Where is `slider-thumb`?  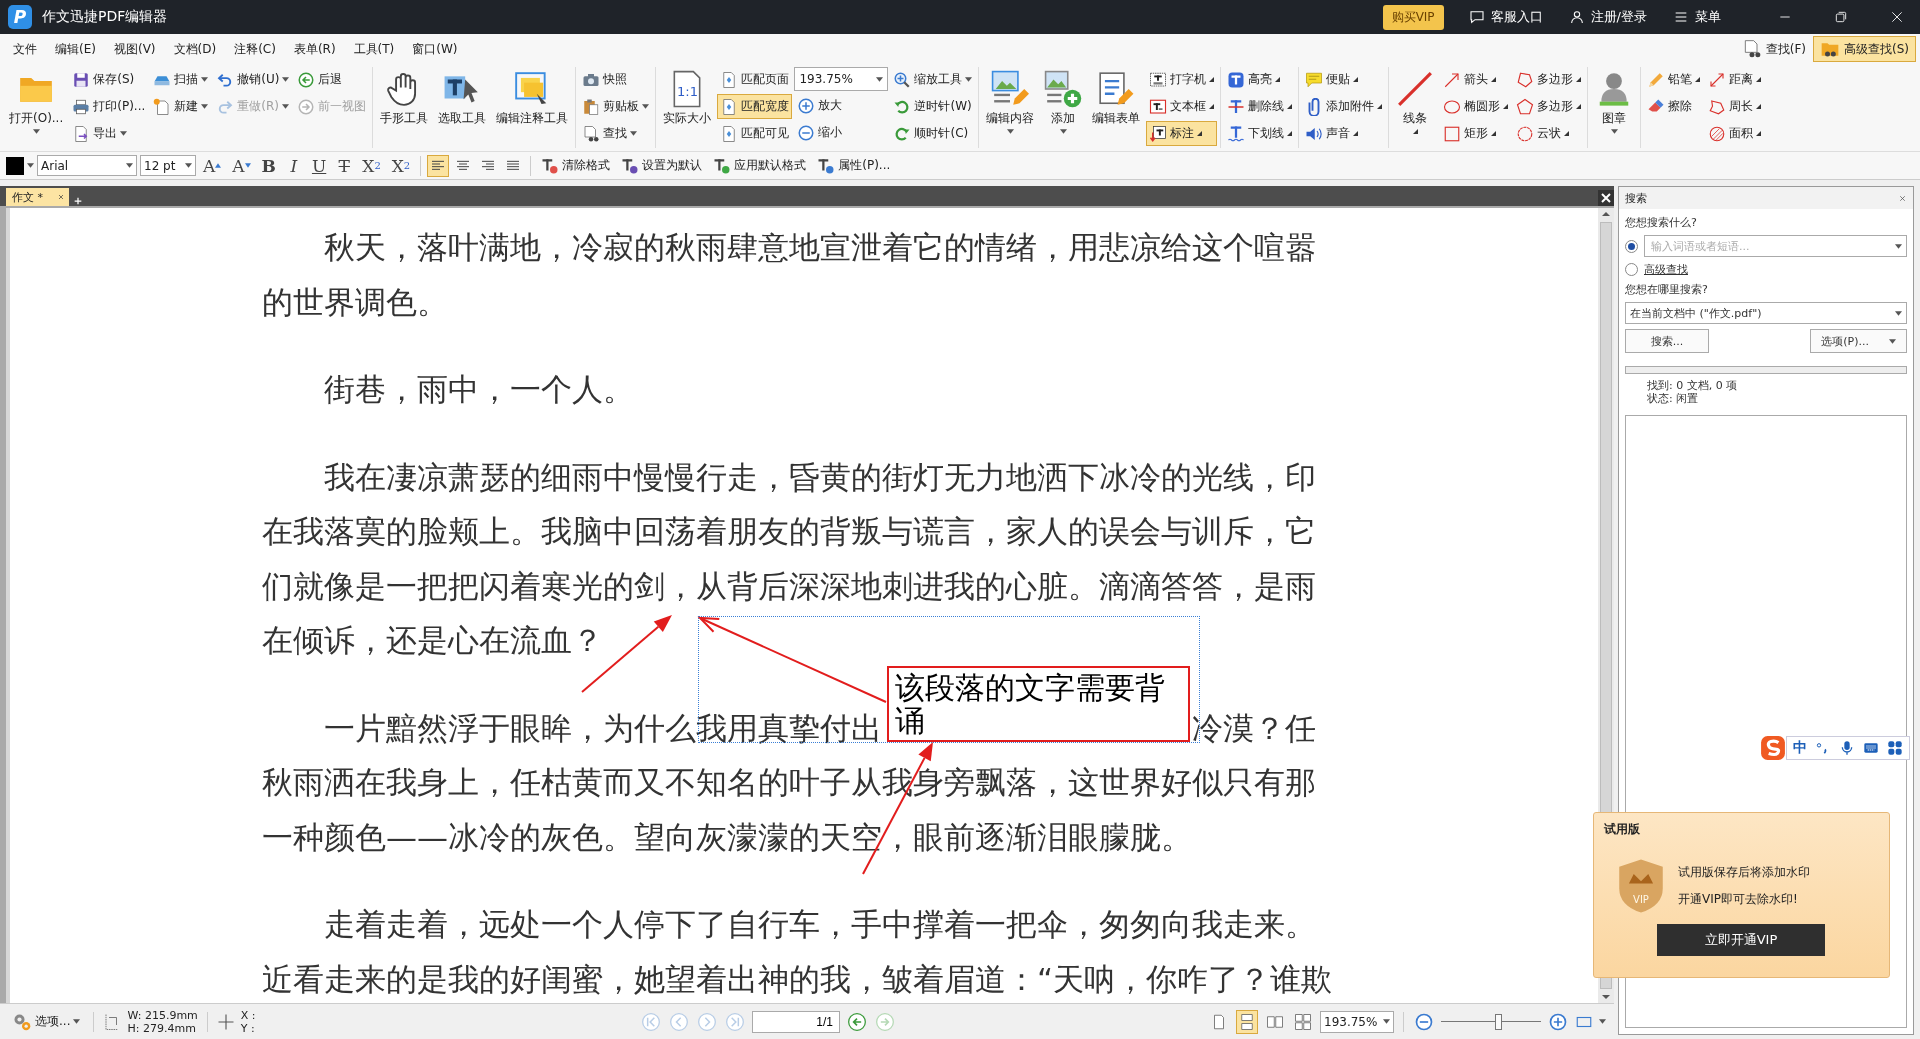
slider-thumb is located at coordinates (1498, 1021).